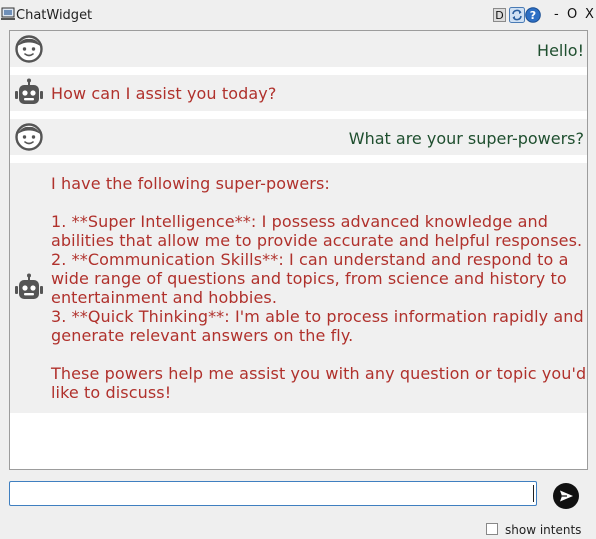  Describe the element at coordinates (492, 529) in the screenshot. I see `show-intents-checkbox` at that location.